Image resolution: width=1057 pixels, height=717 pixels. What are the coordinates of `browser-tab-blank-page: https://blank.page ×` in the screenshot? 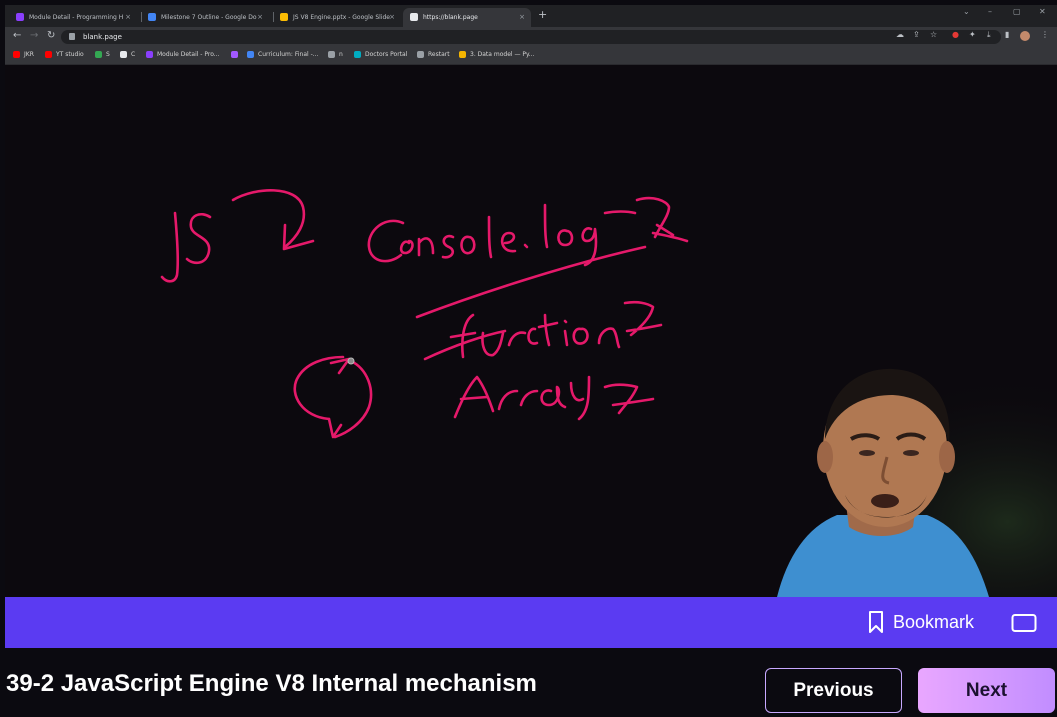 It's located at (467, 17).